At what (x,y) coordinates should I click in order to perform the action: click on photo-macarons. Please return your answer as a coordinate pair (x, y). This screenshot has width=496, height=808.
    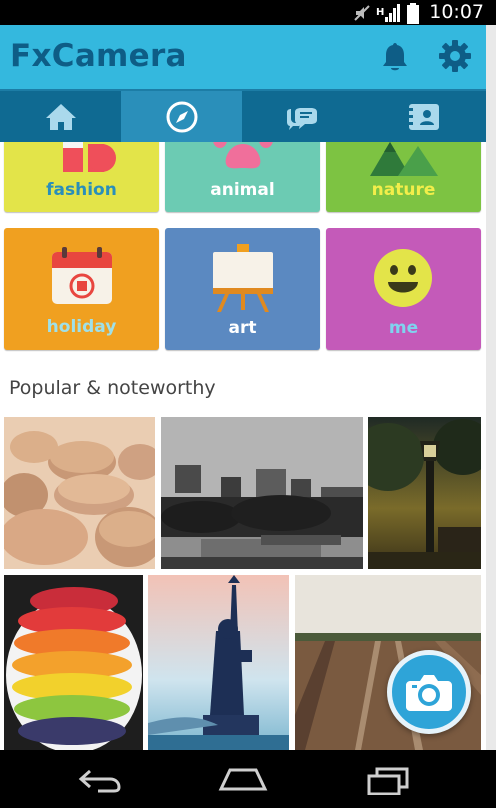
    Looking at the image, I should click on (79, 493).